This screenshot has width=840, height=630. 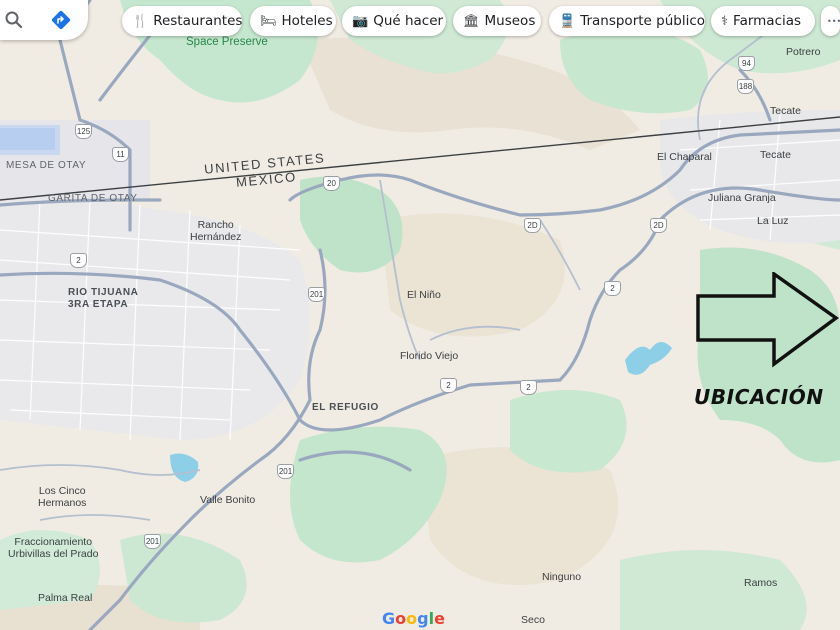 What do you see at coordinates (759, 397) in the screenshot?
I see `location-label: UBICACIÓN` at bounding box center [759, 397].